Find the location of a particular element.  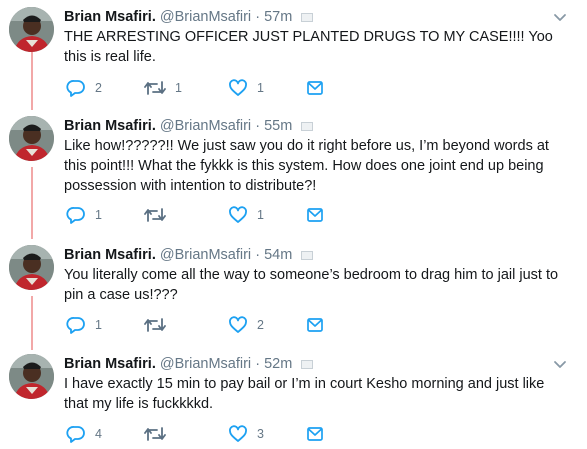

timestamp: 55m is located at coordinates (278, 126).